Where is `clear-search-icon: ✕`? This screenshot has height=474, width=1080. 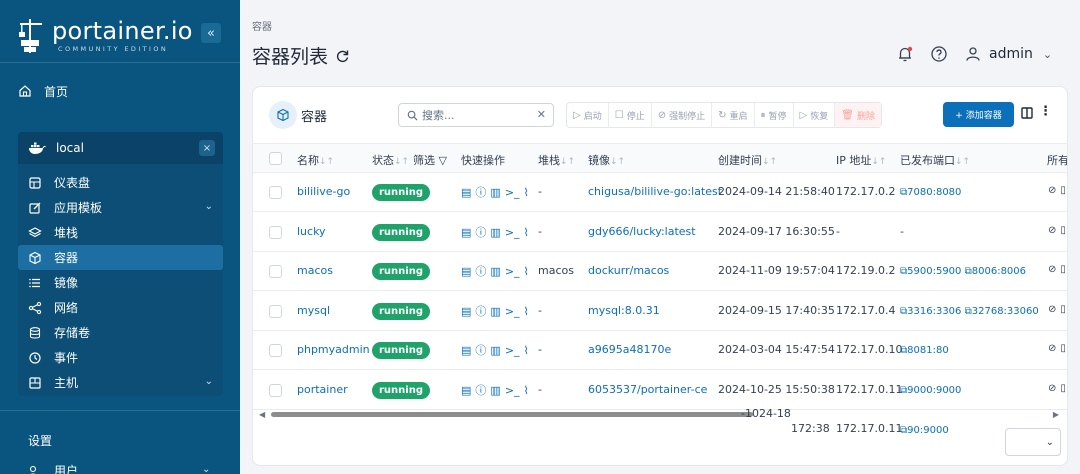 clear-search-icon: ✕ is located at coordinates (541, 114).